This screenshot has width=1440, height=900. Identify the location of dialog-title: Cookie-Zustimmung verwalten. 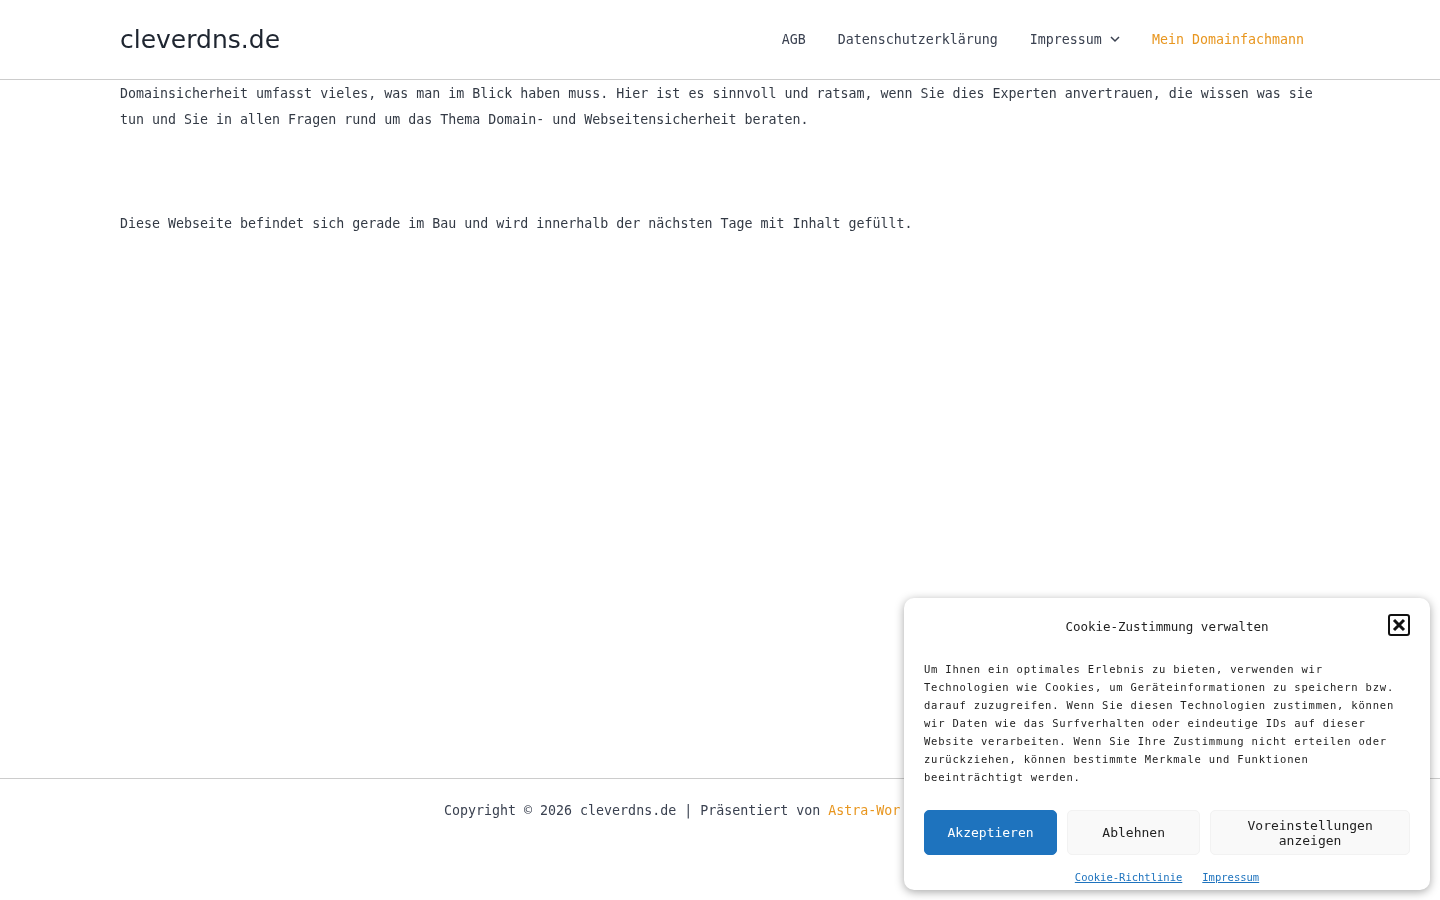
(1167, 626).